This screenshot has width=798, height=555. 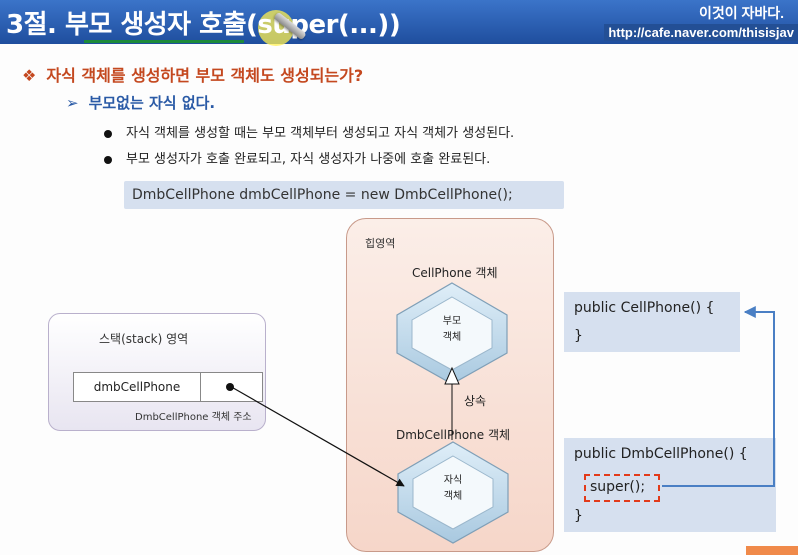 What do you see at coordinates (453, 496) in the screenshot?
I see `child-hex-text: 객체` at bounding box center [453, 496].